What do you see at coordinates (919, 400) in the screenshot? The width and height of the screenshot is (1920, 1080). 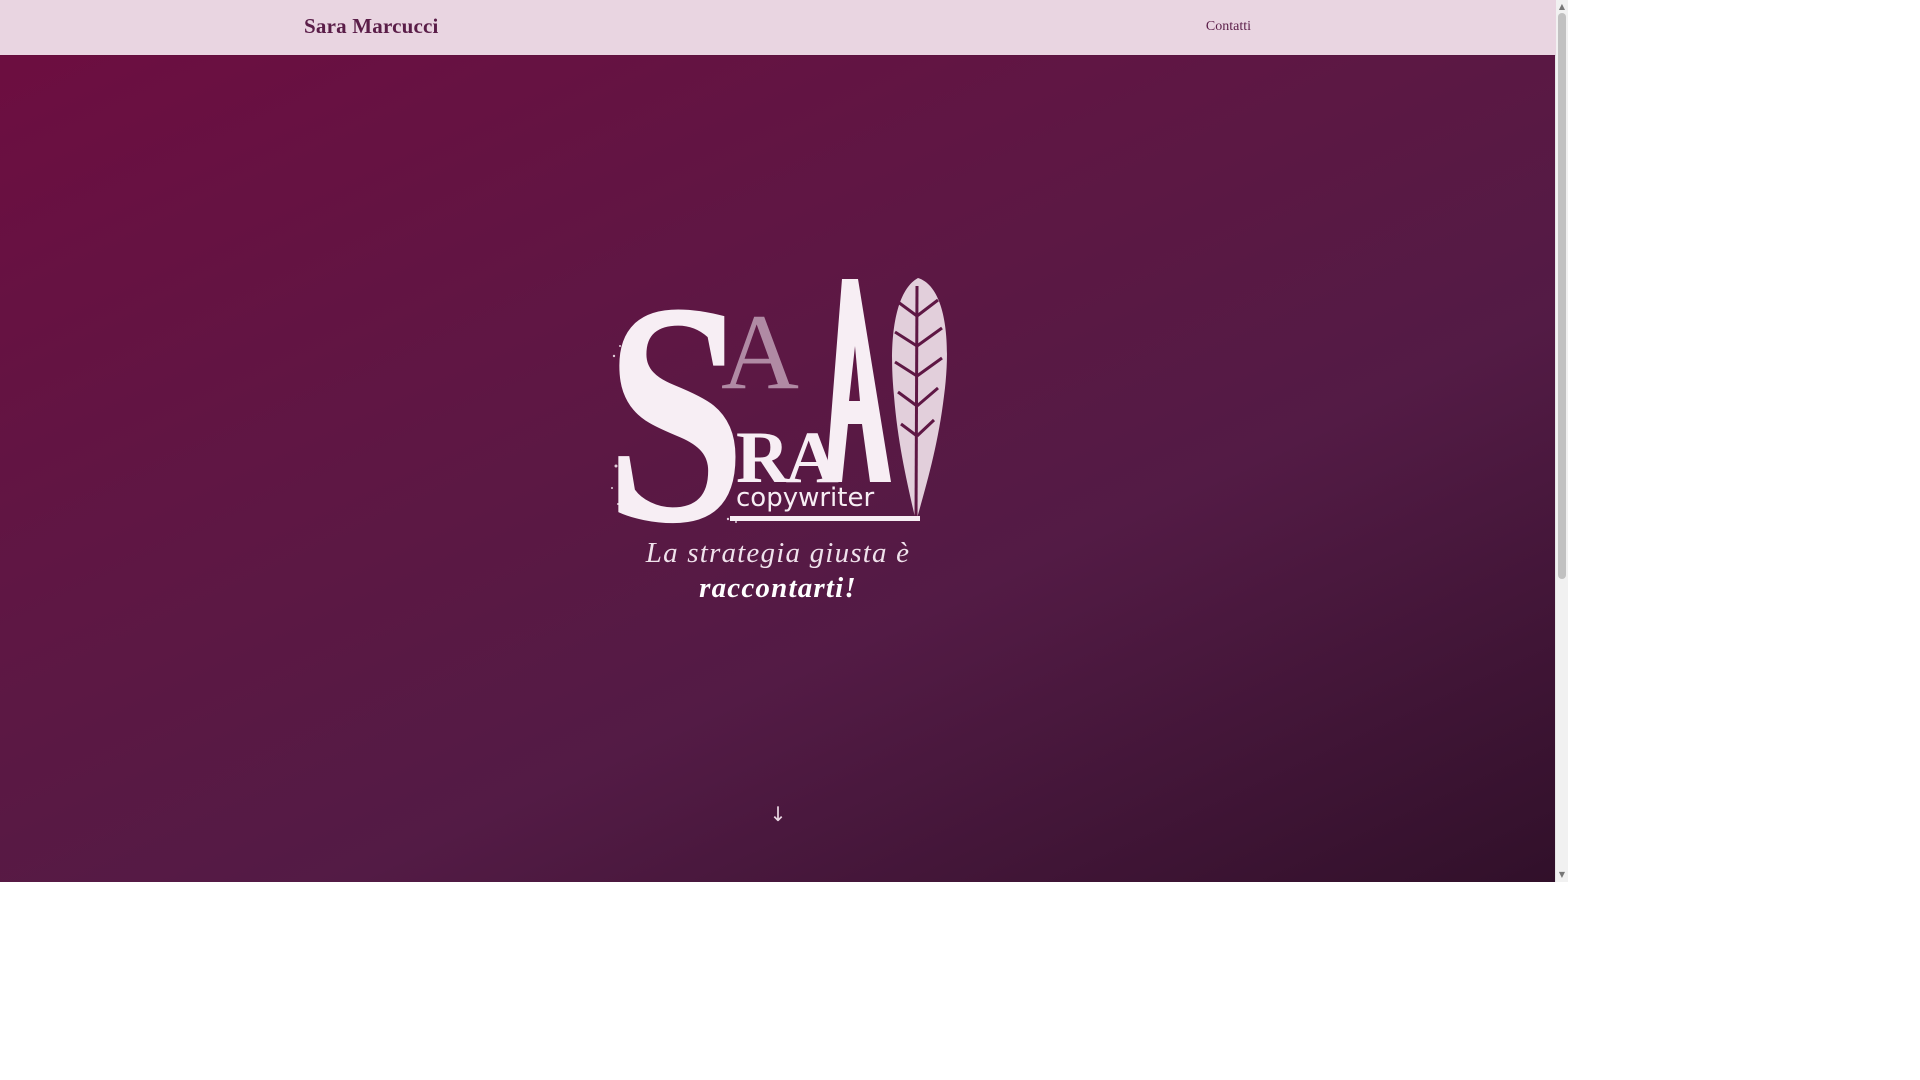 I see `quill-icon` at bounding box center [919, 400].